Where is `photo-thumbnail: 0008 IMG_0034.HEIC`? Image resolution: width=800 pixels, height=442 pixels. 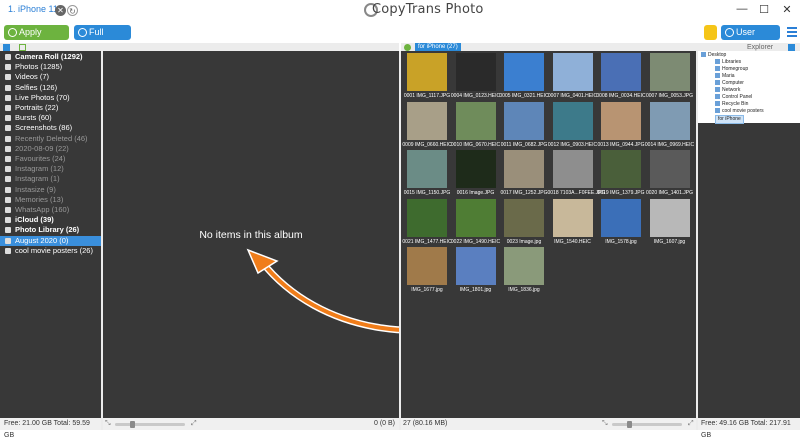 photo-thumbnail: 0008 IMG_0034.HEIC is located at coordinates (621, 76).